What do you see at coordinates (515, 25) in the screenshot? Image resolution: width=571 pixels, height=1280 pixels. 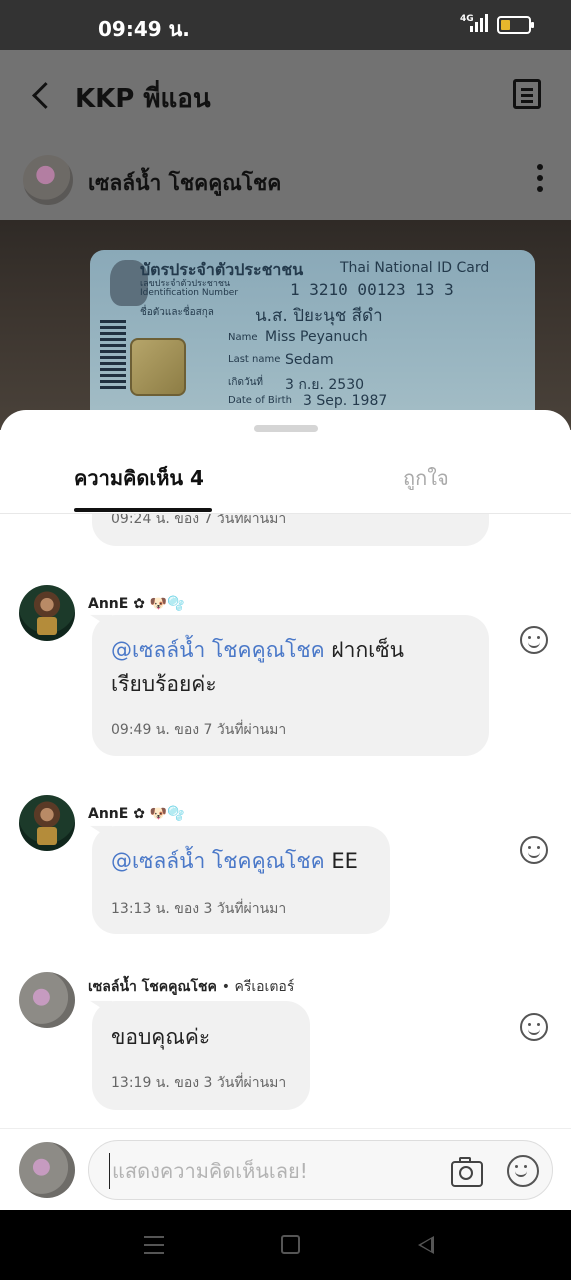 I see `battery-icon` at bounding box center [515, 25].